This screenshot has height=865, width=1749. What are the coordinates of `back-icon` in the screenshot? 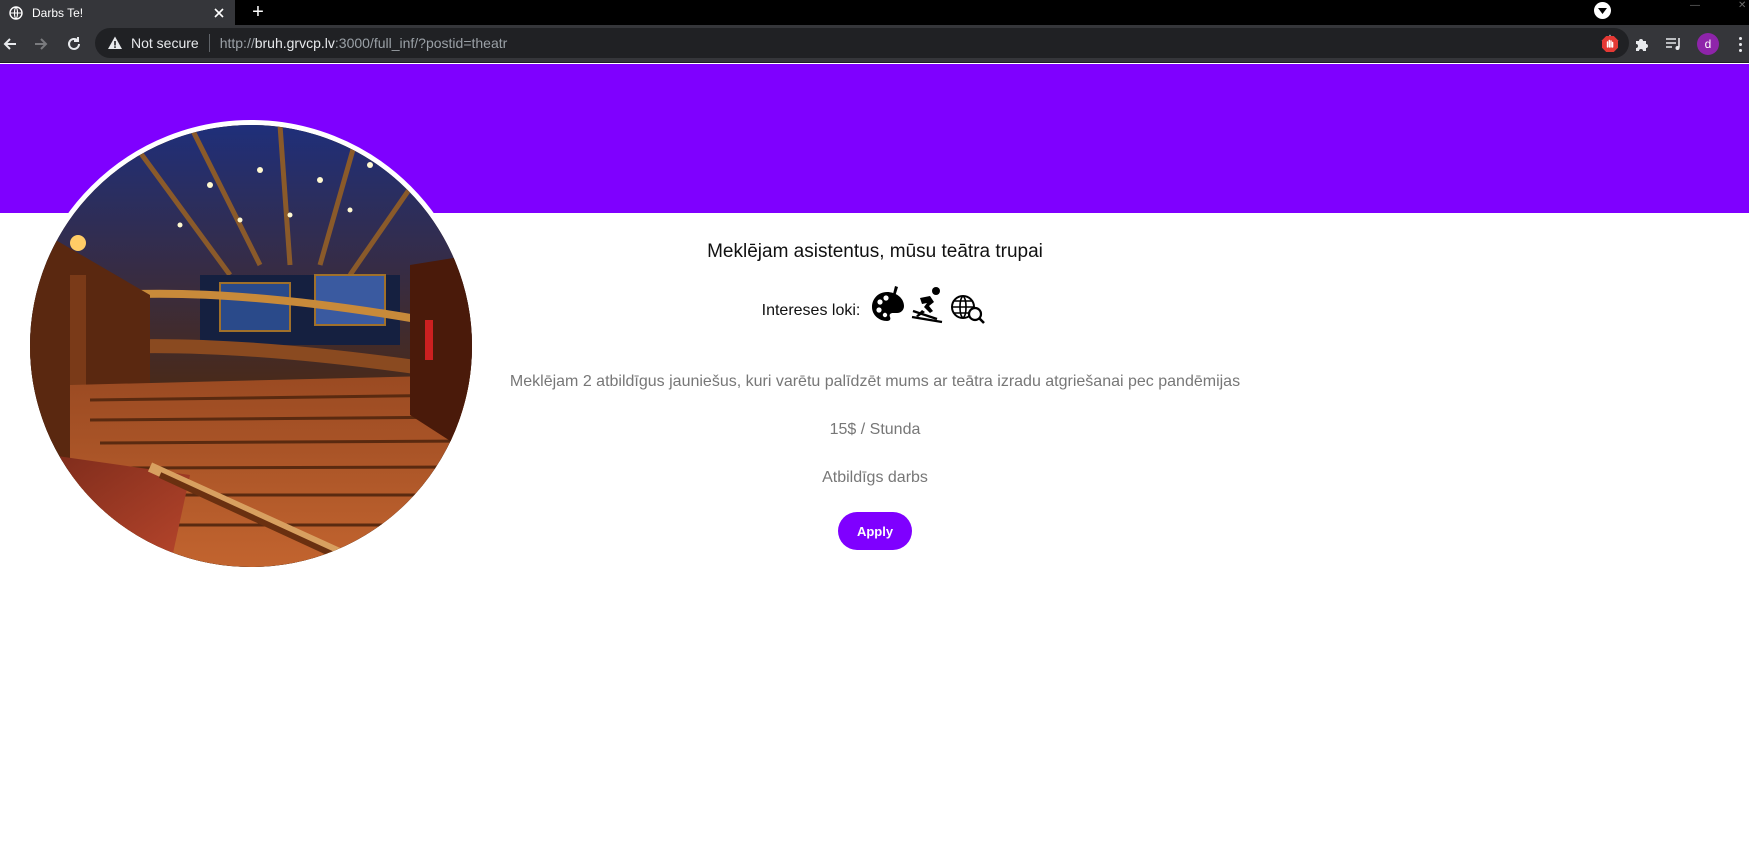 It's located at (11, 44).